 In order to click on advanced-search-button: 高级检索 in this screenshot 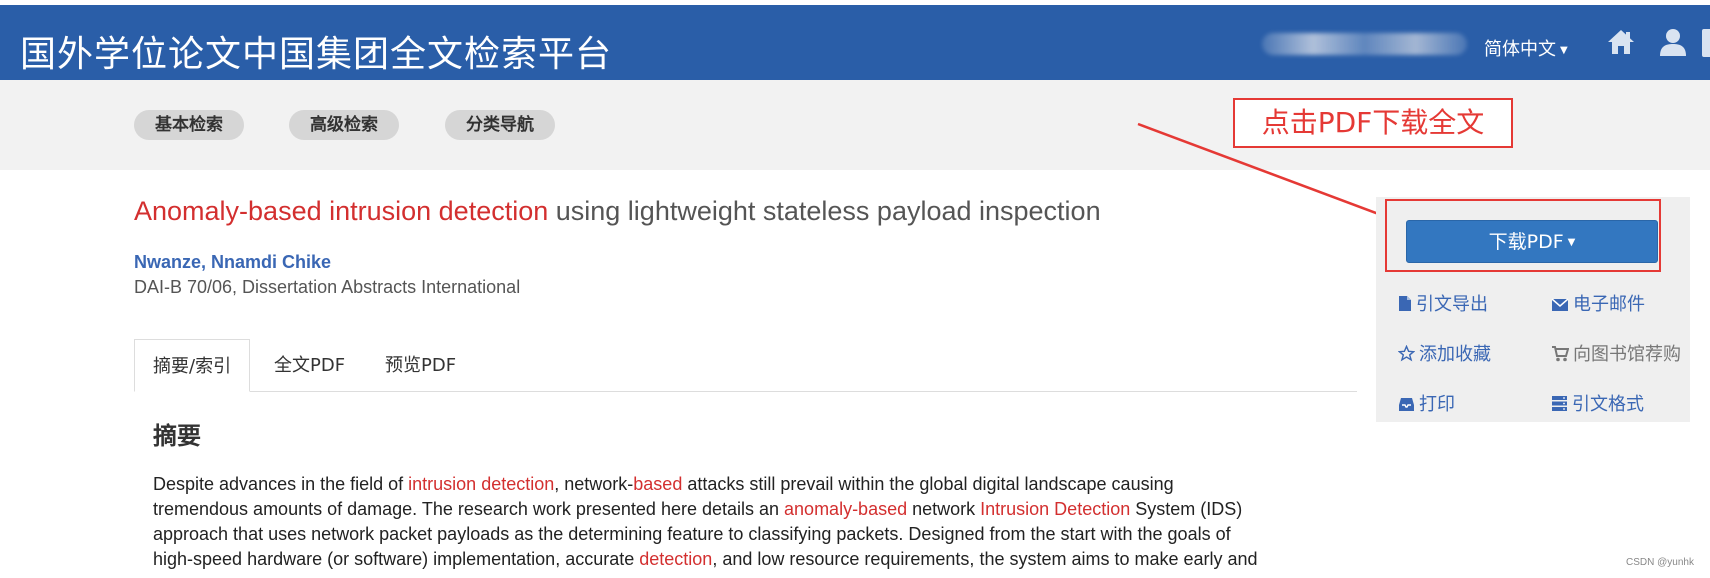, I will do `click(344, 125)`.